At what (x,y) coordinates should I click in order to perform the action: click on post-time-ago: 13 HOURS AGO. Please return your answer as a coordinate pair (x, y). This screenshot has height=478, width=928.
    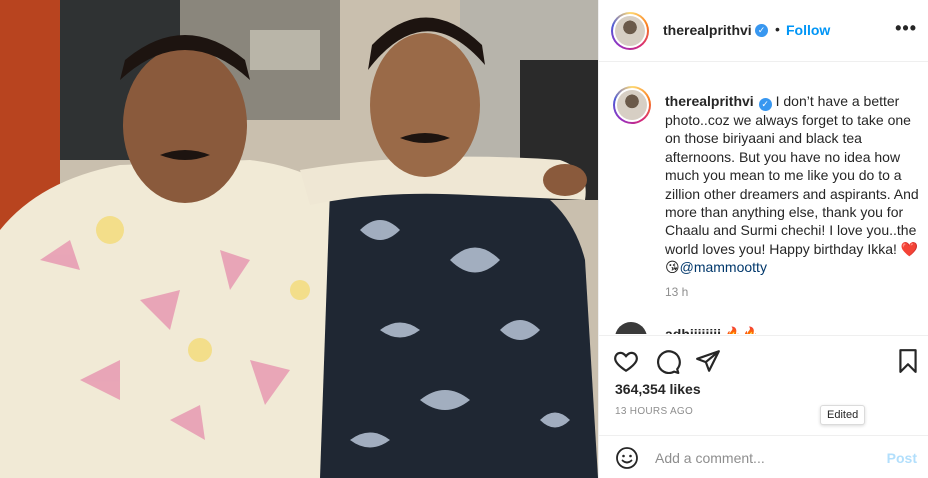
    Looking at the image, I should click on (654, 411).